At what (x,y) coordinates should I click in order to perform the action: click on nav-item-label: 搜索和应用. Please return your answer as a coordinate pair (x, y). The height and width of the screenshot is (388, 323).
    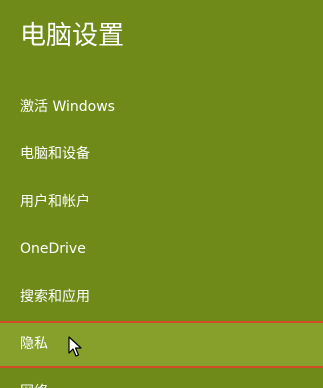
    Looking at the image, I should click on (55, 297).